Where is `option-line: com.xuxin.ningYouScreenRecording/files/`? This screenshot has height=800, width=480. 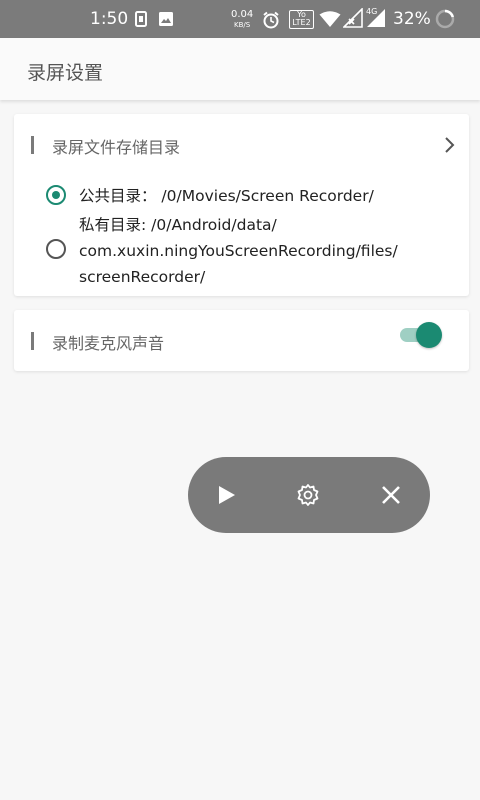 option-line: com.xuxin.ningYouScreenRecording/files/ is located at coordinates (238, 251).